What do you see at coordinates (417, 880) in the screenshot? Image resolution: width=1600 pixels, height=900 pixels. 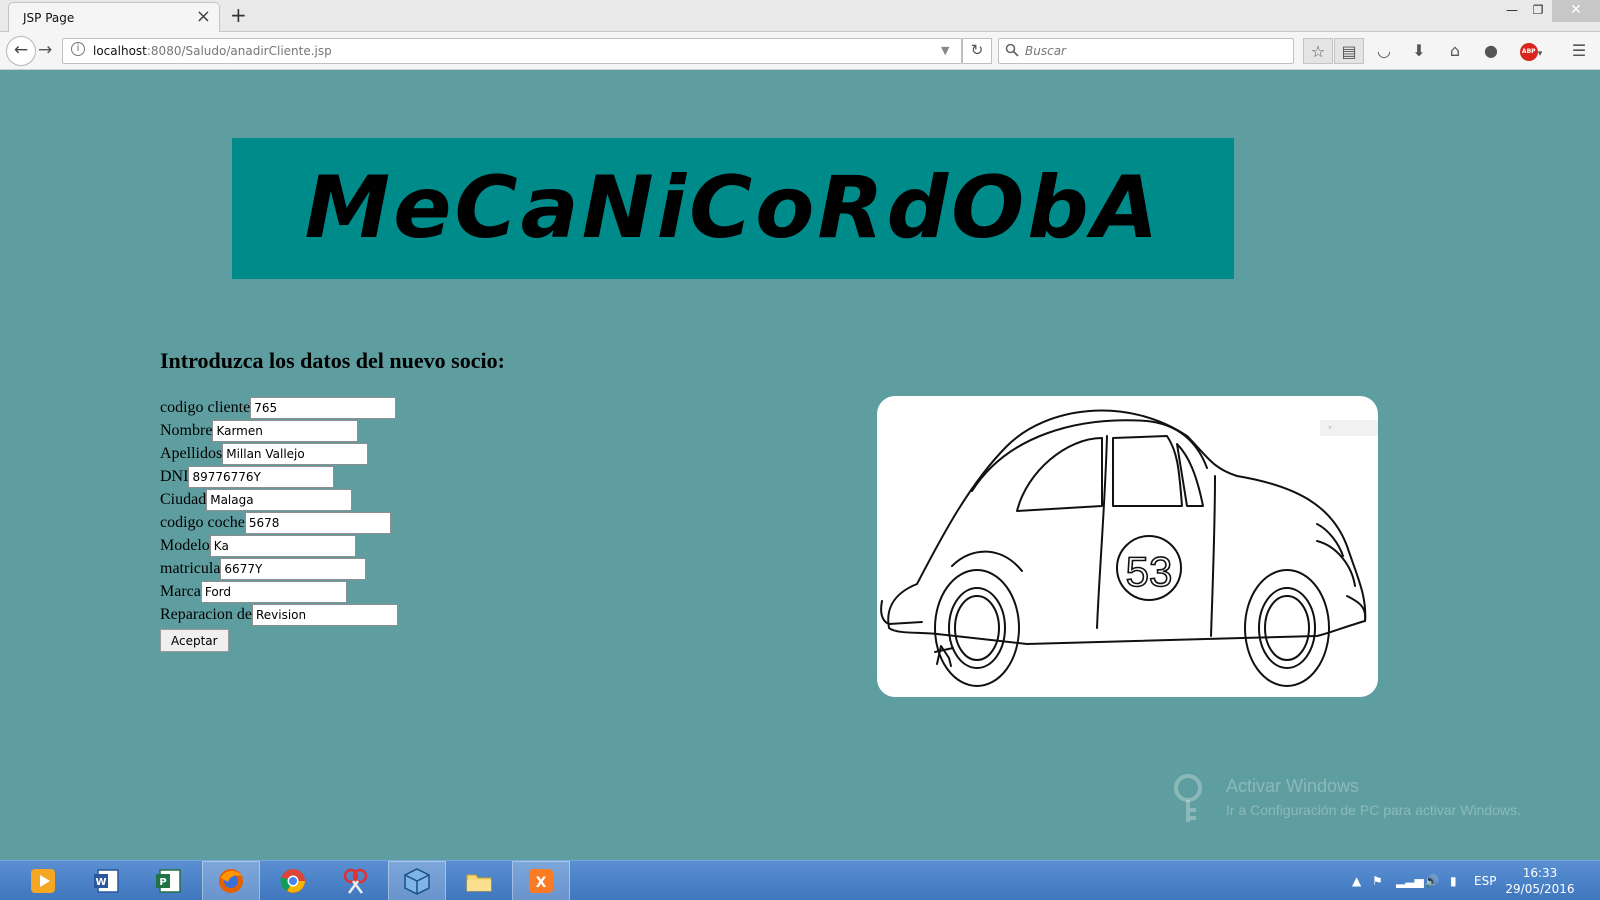 I see `virtualbox-icon` at bounding box center [417, 880].